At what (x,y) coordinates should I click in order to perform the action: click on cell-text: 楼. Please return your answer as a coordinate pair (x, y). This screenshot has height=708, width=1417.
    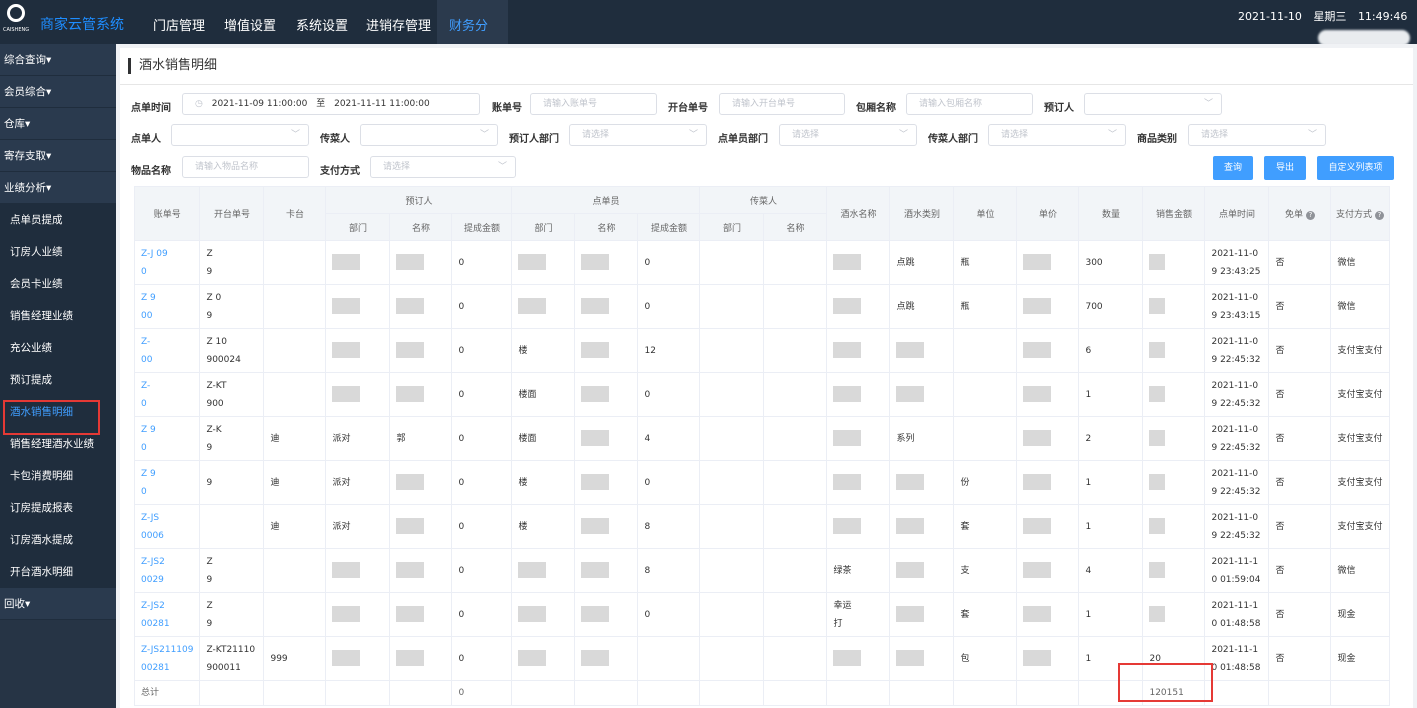
    Looking at the image, I should click on (523, 482).